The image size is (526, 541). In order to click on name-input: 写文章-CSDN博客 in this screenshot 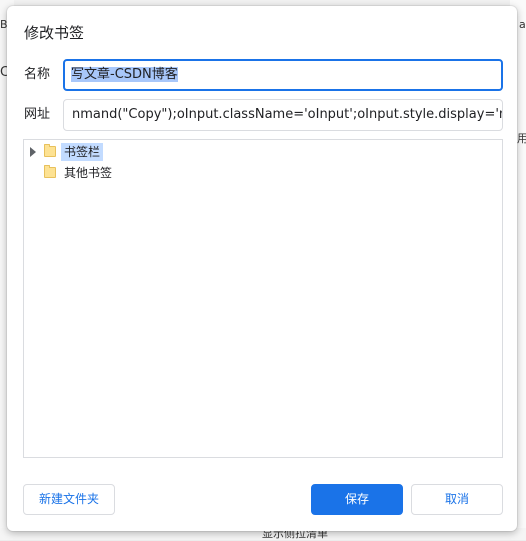, I will do `click(283, 75)`.